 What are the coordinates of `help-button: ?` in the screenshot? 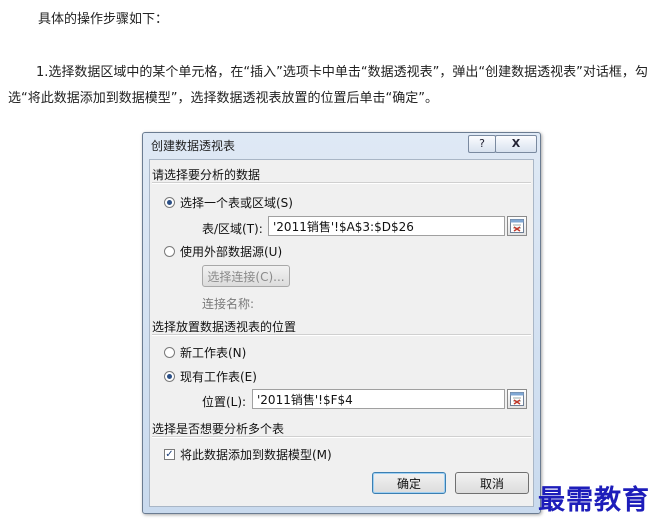 It's located at (482, 144).